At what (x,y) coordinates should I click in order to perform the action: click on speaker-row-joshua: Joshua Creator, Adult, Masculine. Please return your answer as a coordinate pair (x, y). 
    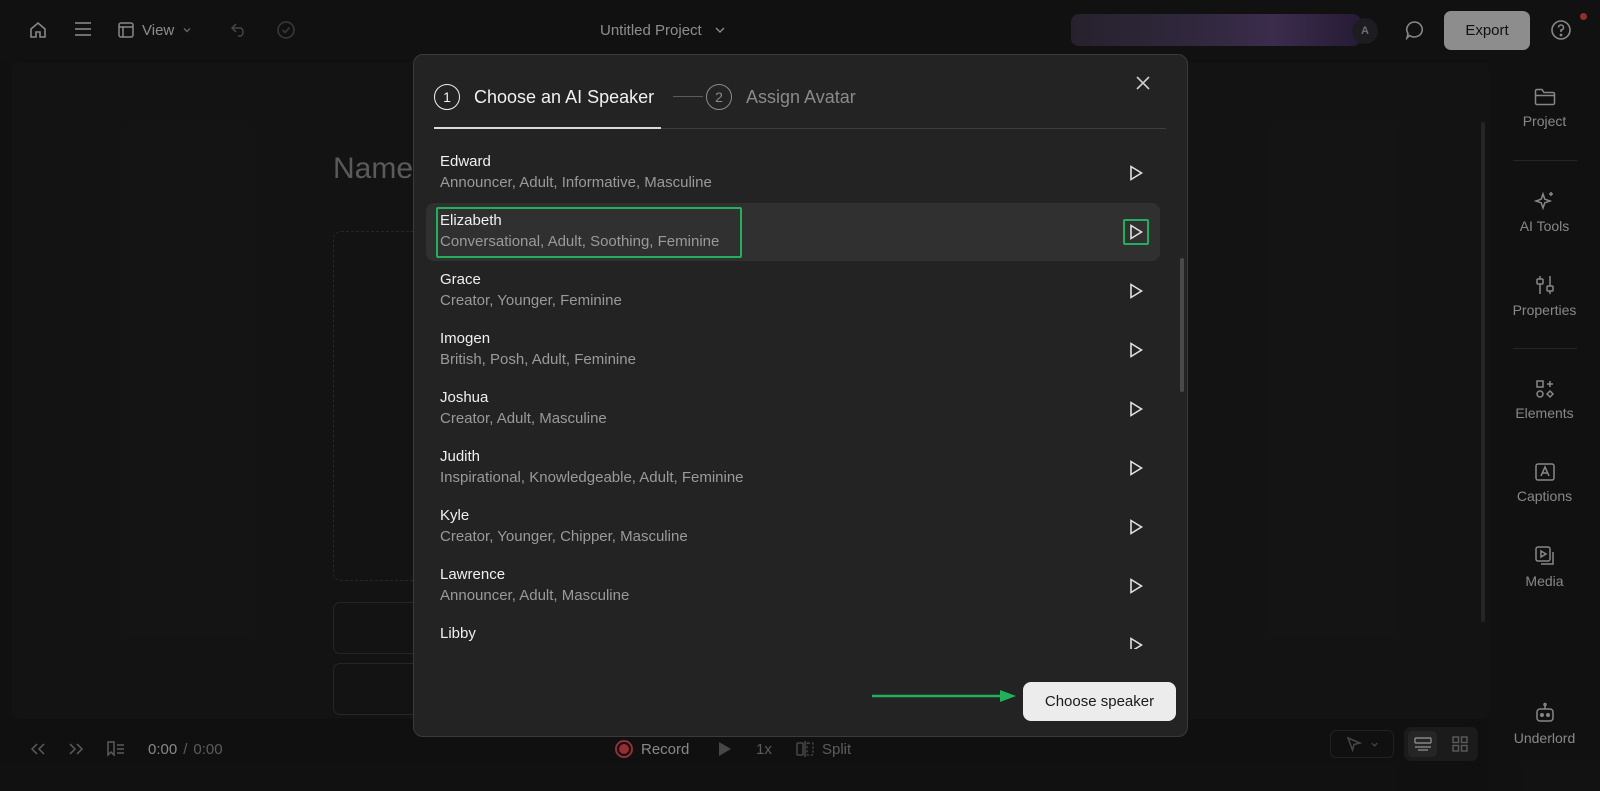
    Looking at the image, I should click on (793, 409).